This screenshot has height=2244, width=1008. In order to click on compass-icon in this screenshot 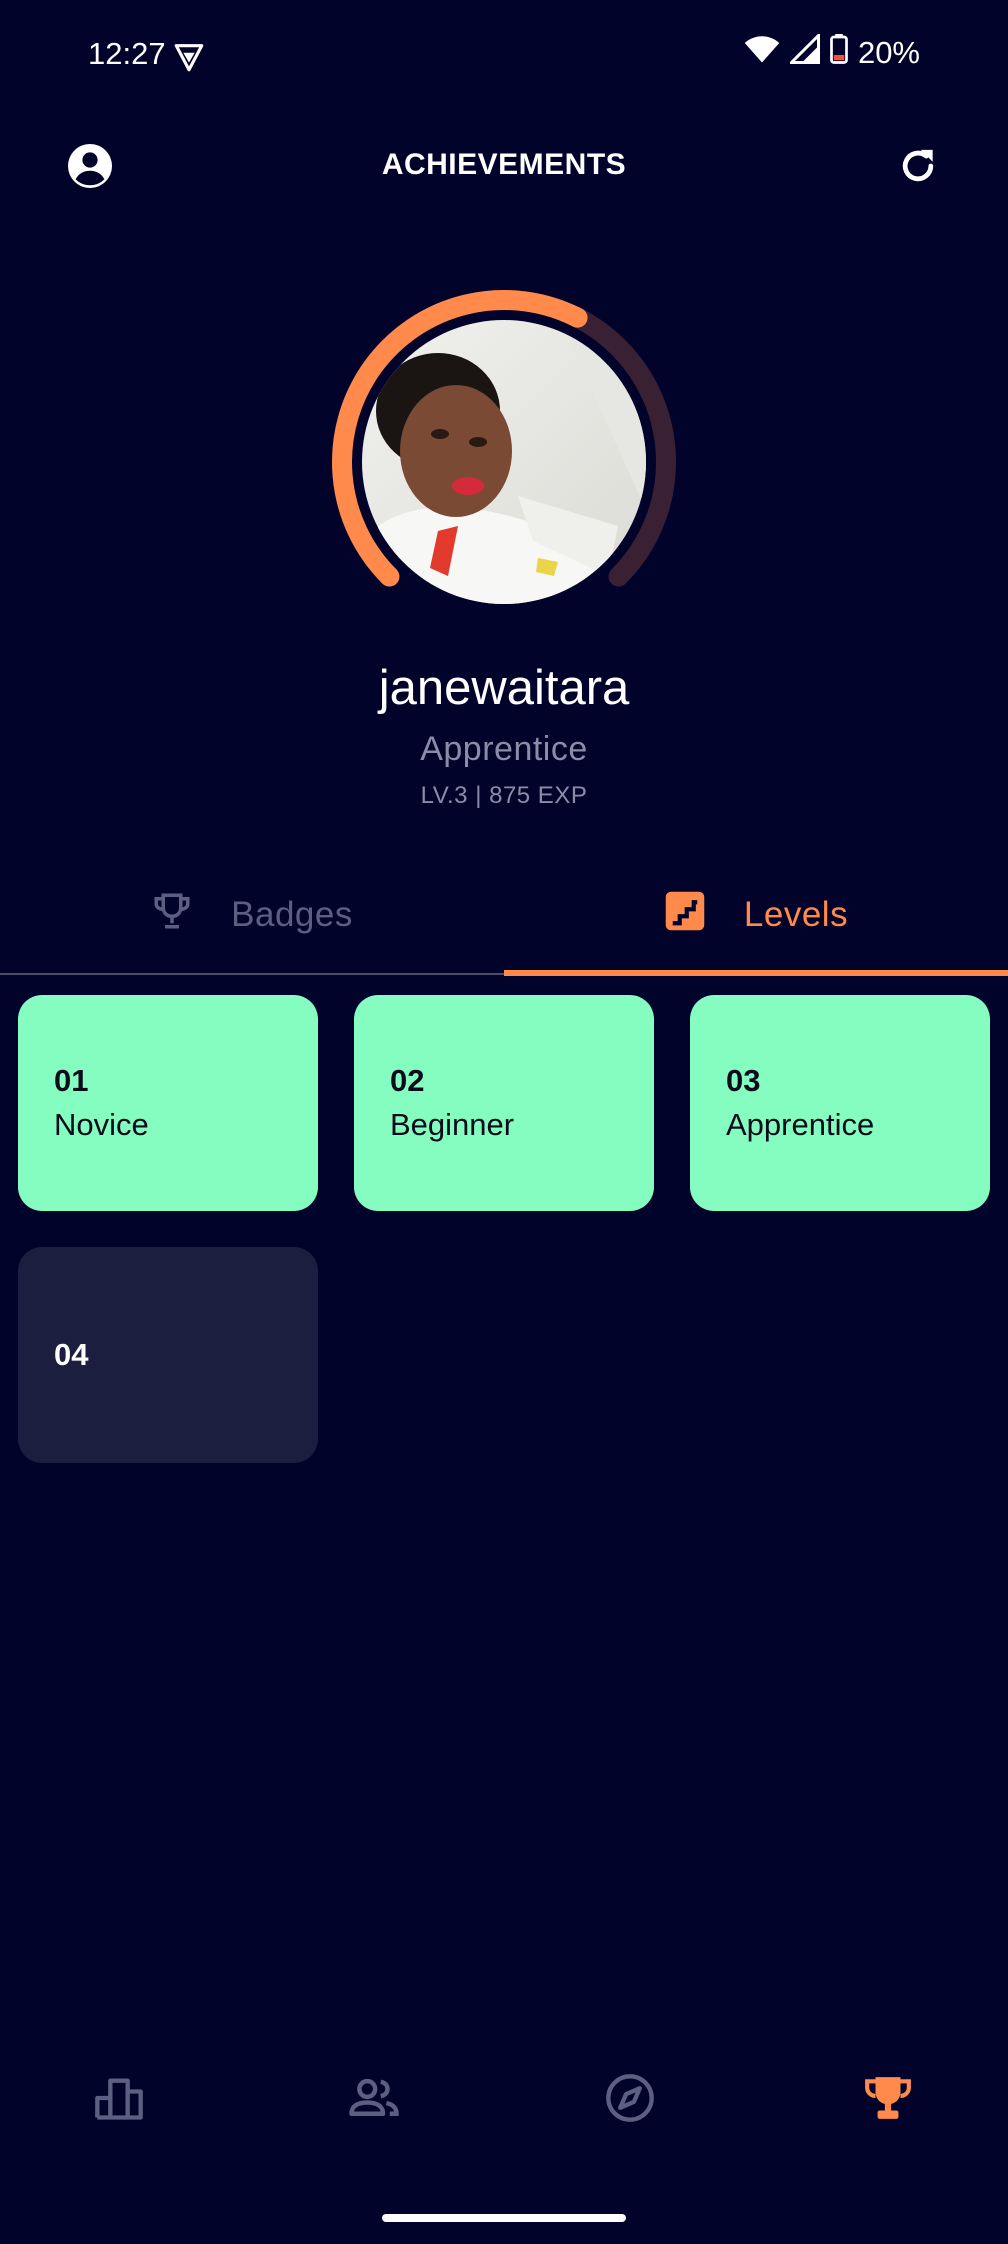, I will do `click(630, 2100)`.